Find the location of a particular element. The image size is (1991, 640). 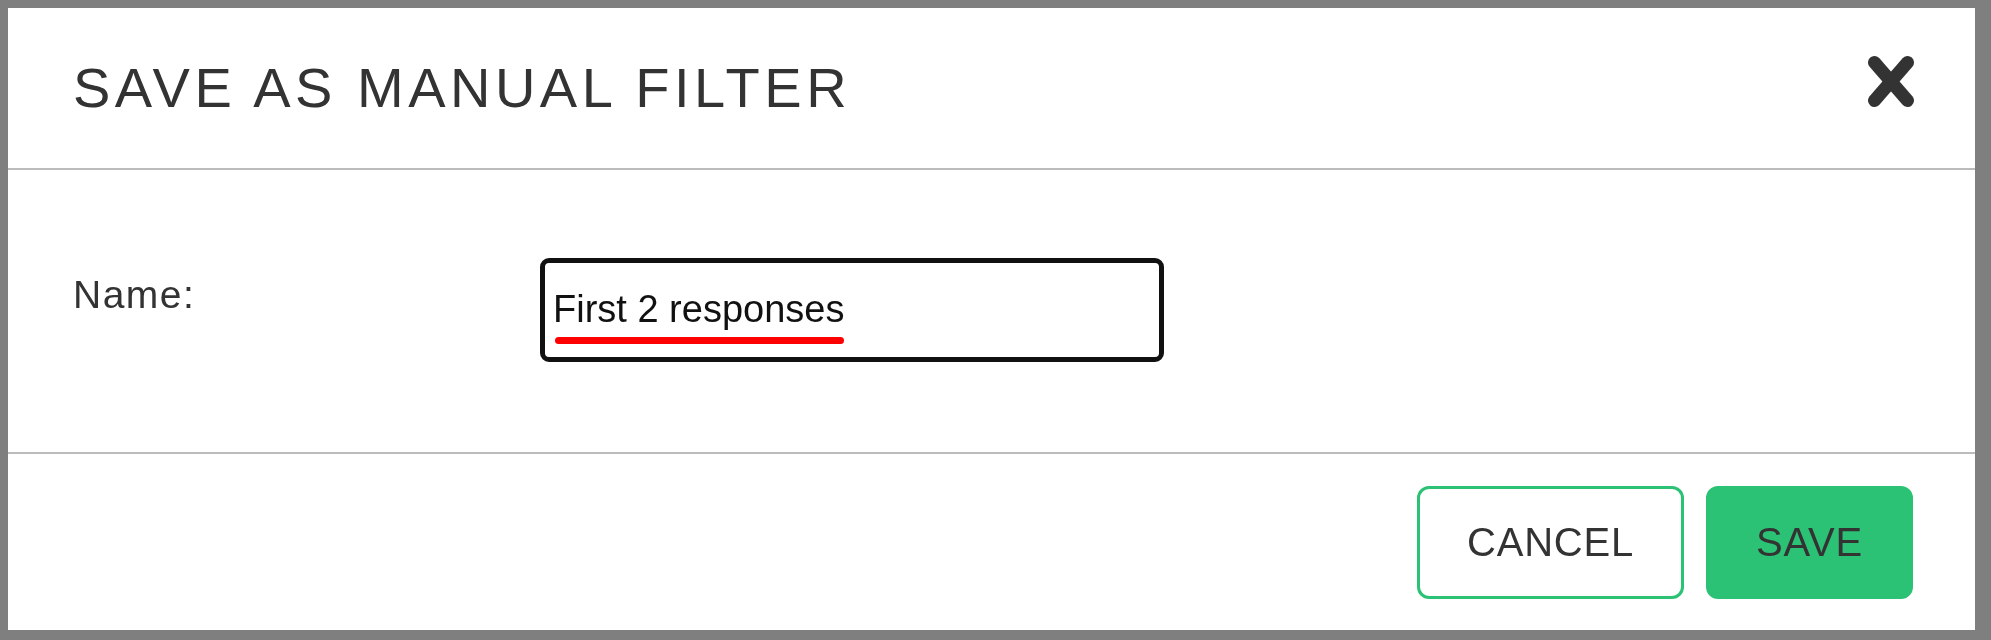

cancel-button: CANCEL is located at coordinates (1550, 542).